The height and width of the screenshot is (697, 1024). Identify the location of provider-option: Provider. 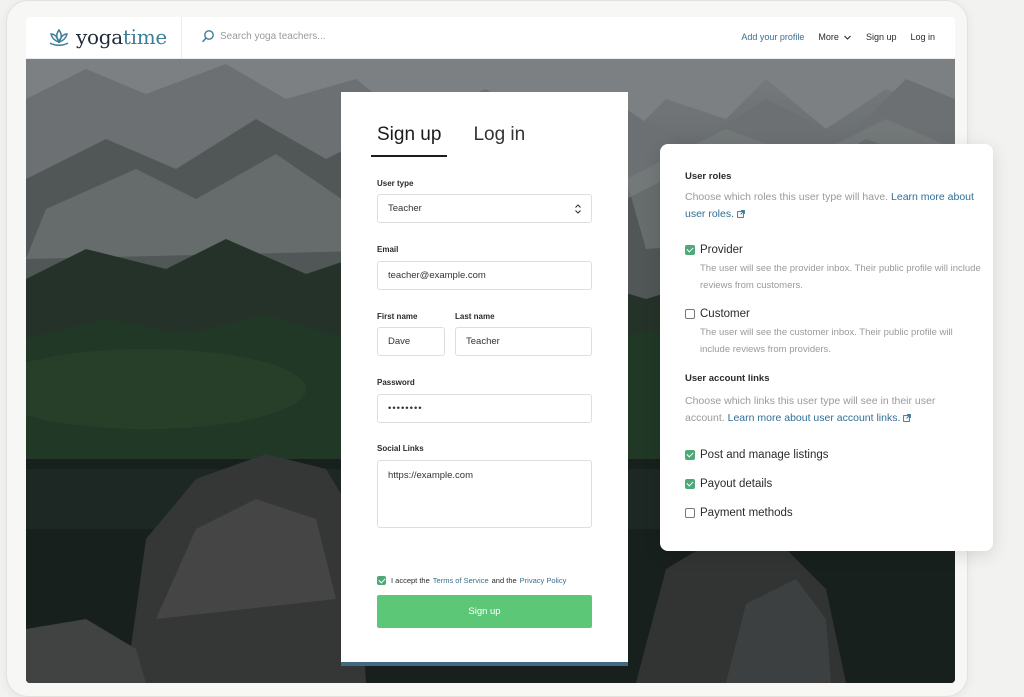
(714, 250).